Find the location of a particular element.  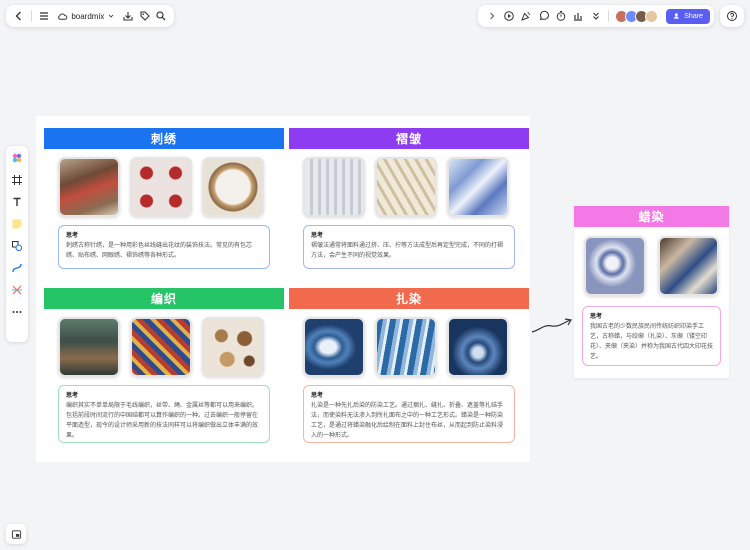

download-icon is located at coordinates (128, 16).